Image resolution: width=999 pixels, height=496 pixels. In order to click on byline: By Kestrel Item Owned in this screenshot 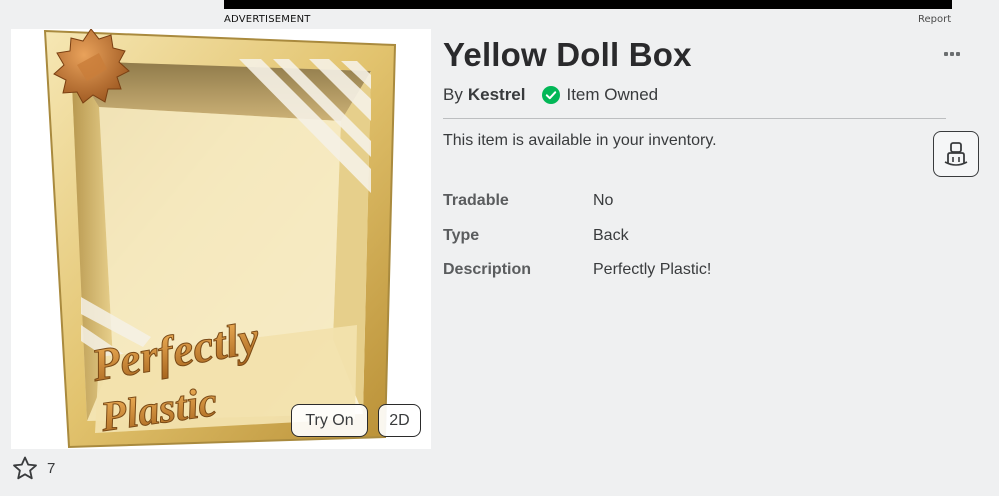, I will do `click(550, 95)`.